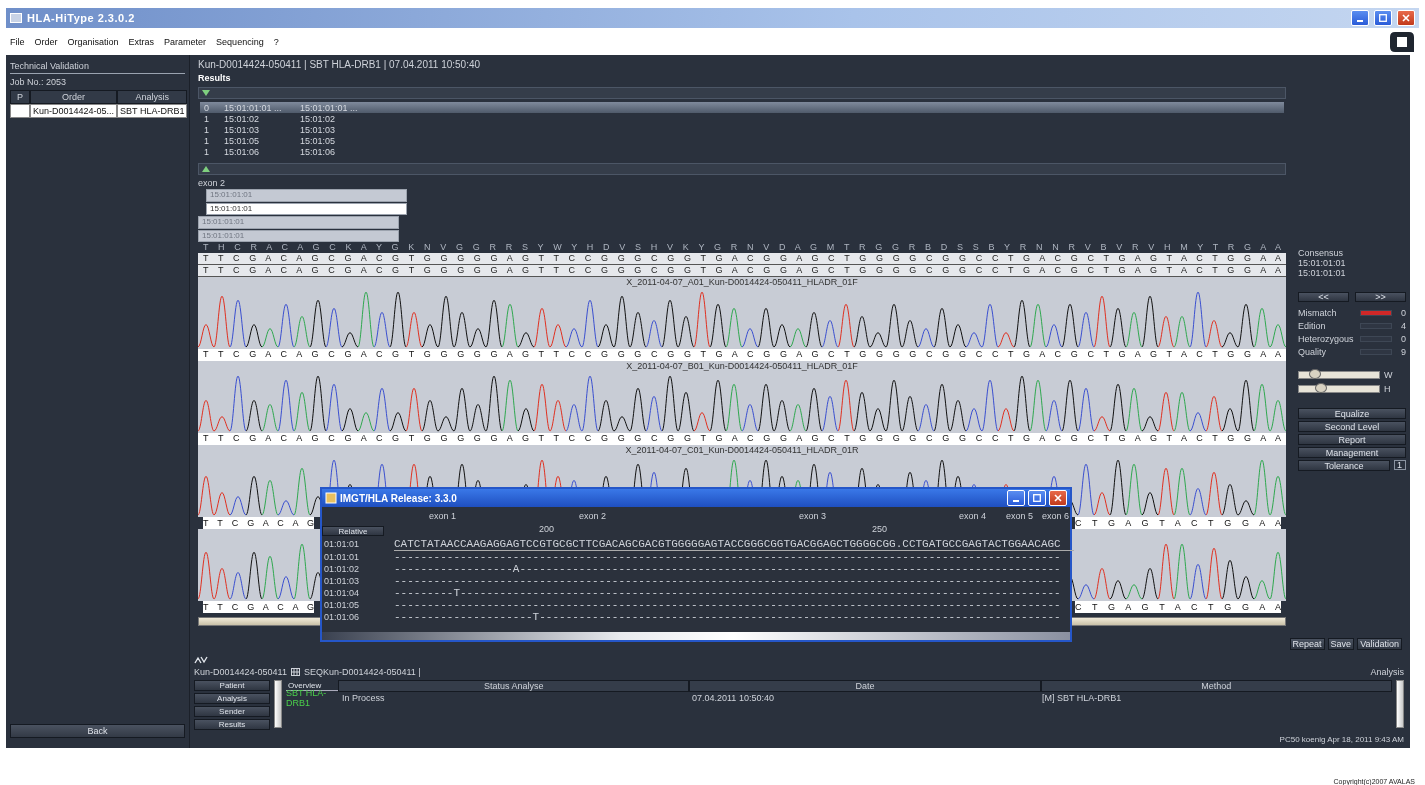 The image size is (1425, 785). What do you see at coordinates (1020, 516) in the screenshot?
I see `exon-label: exon 5` at bounding box center [1020, 516].